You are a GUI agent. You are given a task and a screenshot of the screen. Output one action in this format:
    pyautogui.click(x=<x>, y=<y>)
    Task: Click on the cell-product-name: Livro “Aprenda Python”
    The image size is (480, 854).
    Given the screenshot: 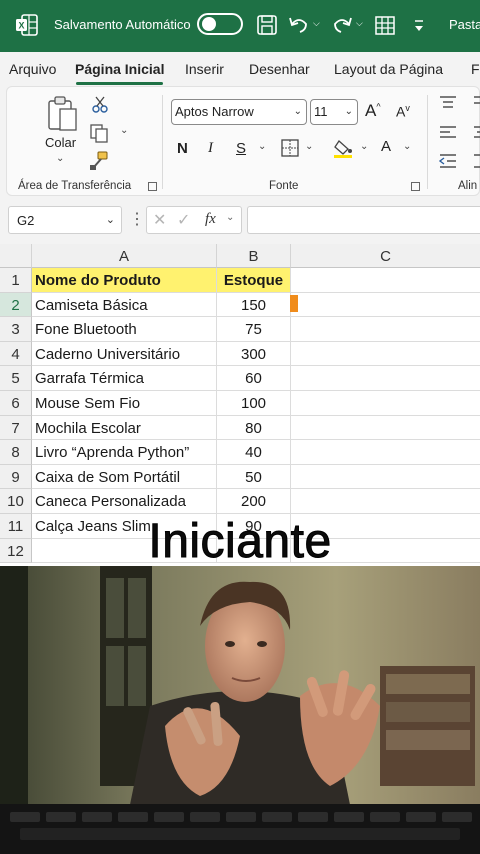 What is the action you would take?
    pyautogui.click(x=124, y=452)
    